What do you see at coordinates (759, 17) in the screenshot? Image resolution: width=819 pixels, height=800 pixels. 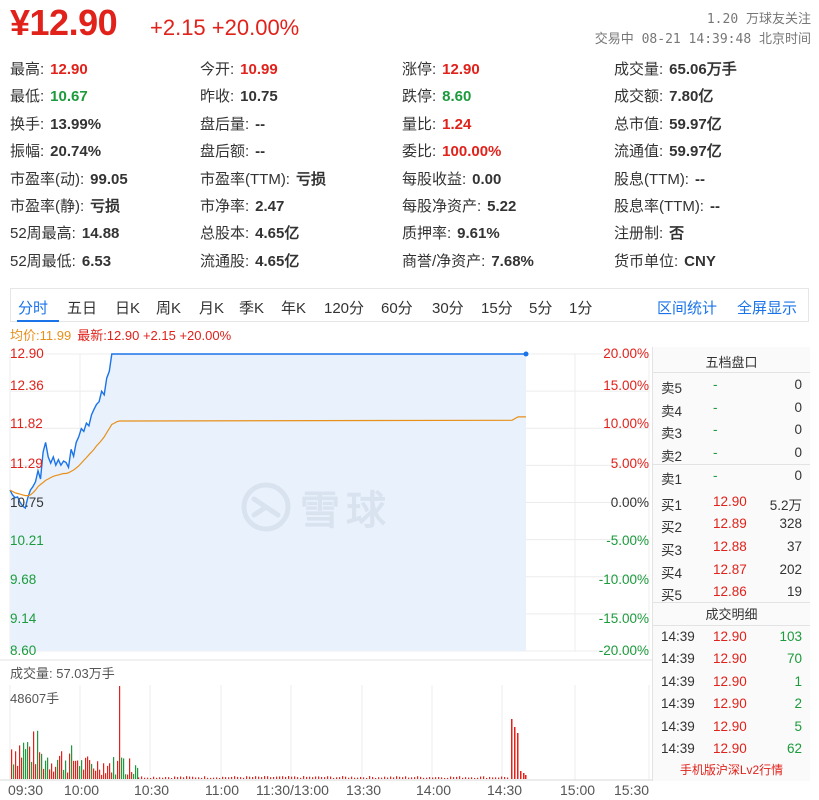 I see `follower-count: 1.20 万球友关注` at bounding box center [759, 17].